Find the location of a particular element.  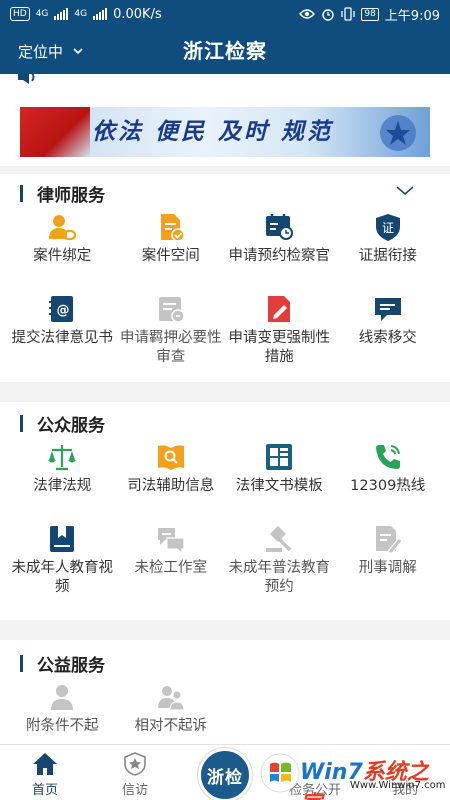

section-title: 律师服务 is located at coordinates (71, 195).